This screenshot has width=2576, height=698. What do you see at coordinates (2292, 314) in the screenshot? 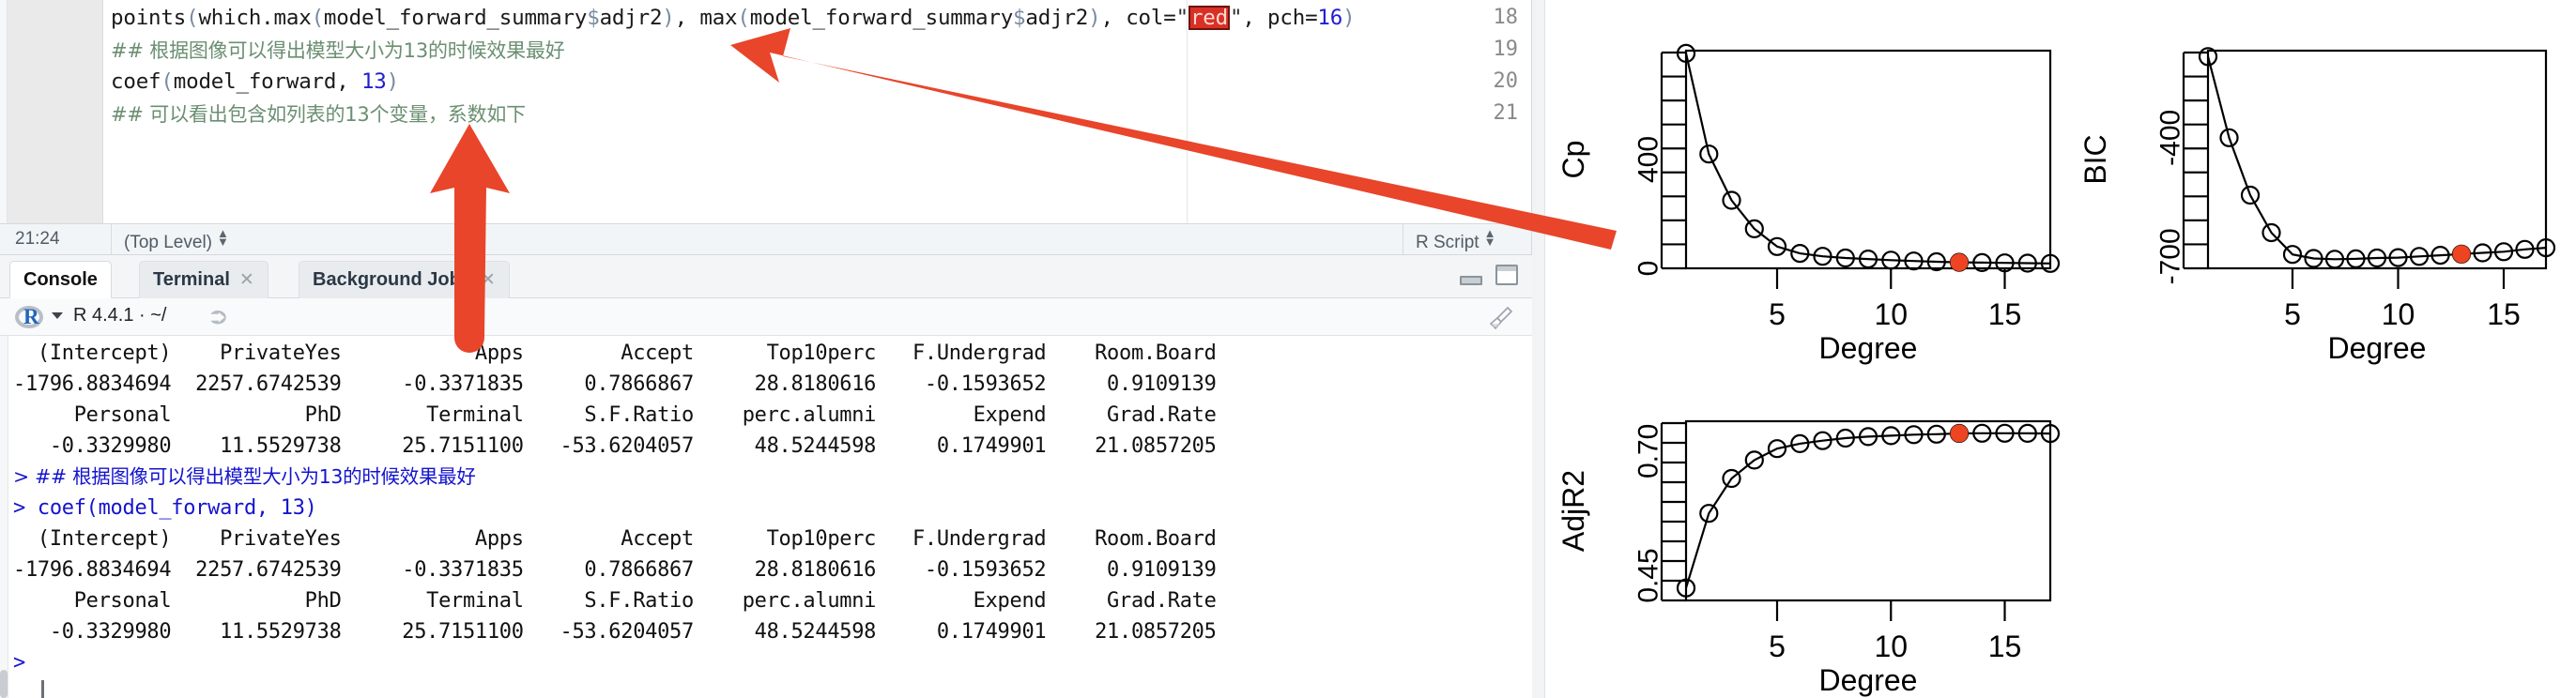
I see `x-tick-label: 5` at bounding box center [2292, 314].